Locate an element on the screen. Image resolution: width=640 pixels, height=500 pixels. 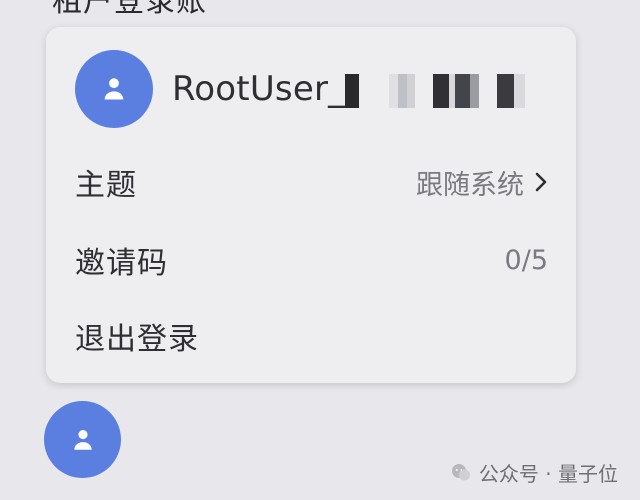
username: RootUser_ is located at coordinates (349, 89).